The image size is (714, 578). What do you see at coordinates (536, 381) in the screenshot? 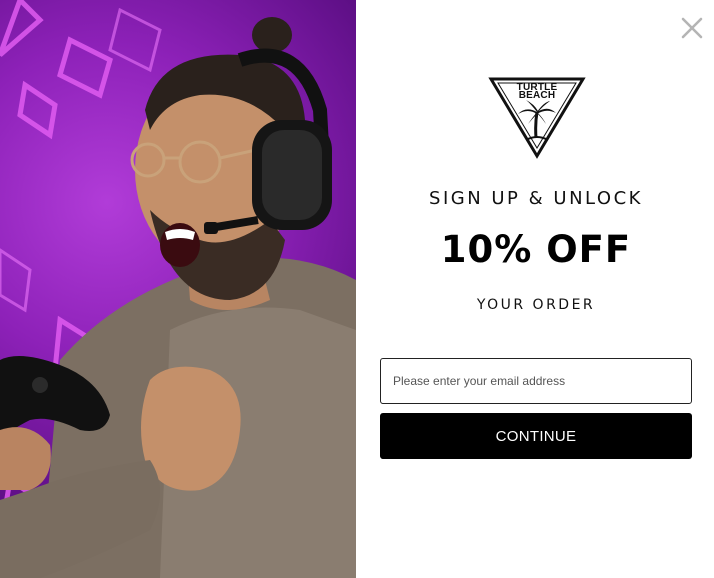
I see `email-field` at bounding box center [536, 381].